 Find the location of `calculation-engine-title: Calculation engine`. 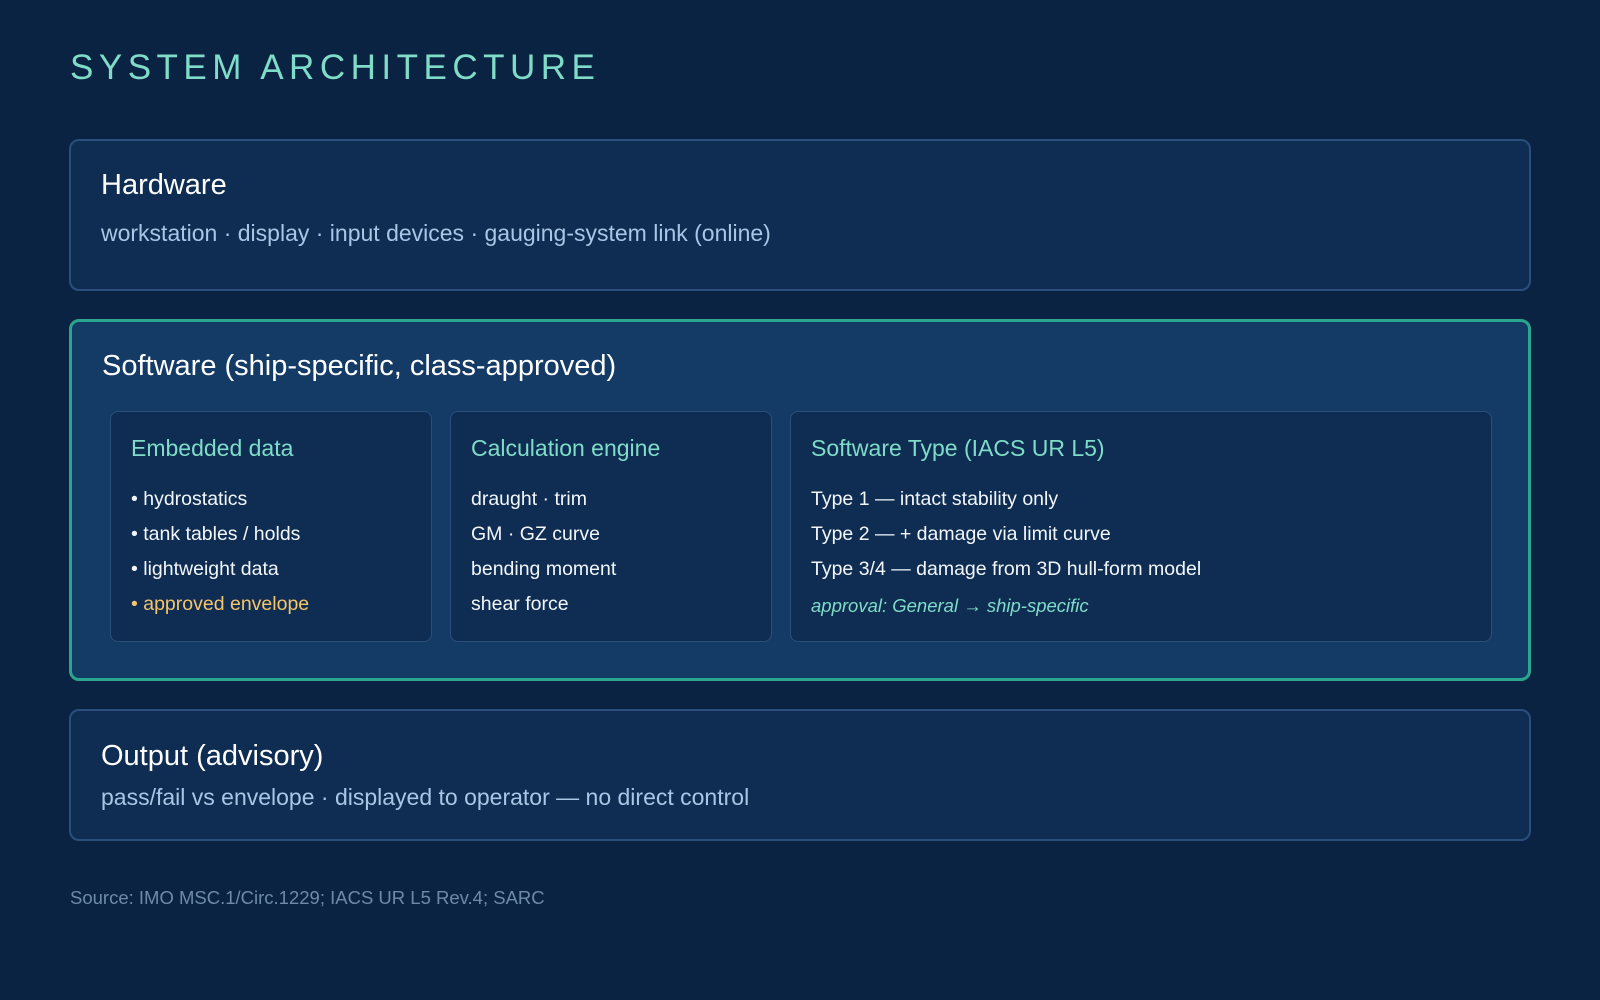

calculation-engine-title: Calculation engine is located at coordinates (566, 448).